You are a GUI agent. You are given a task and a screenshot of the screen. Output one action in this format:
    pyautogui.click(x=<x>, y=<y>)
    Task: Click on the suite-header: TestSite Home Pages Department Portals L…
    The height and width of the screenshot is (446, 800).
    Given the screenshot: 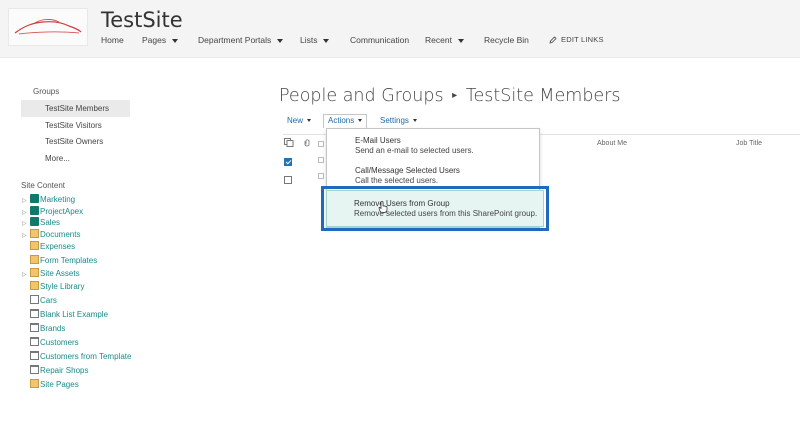 What is the action you would take?
    pyautogui.click(x=400, y=29)
    